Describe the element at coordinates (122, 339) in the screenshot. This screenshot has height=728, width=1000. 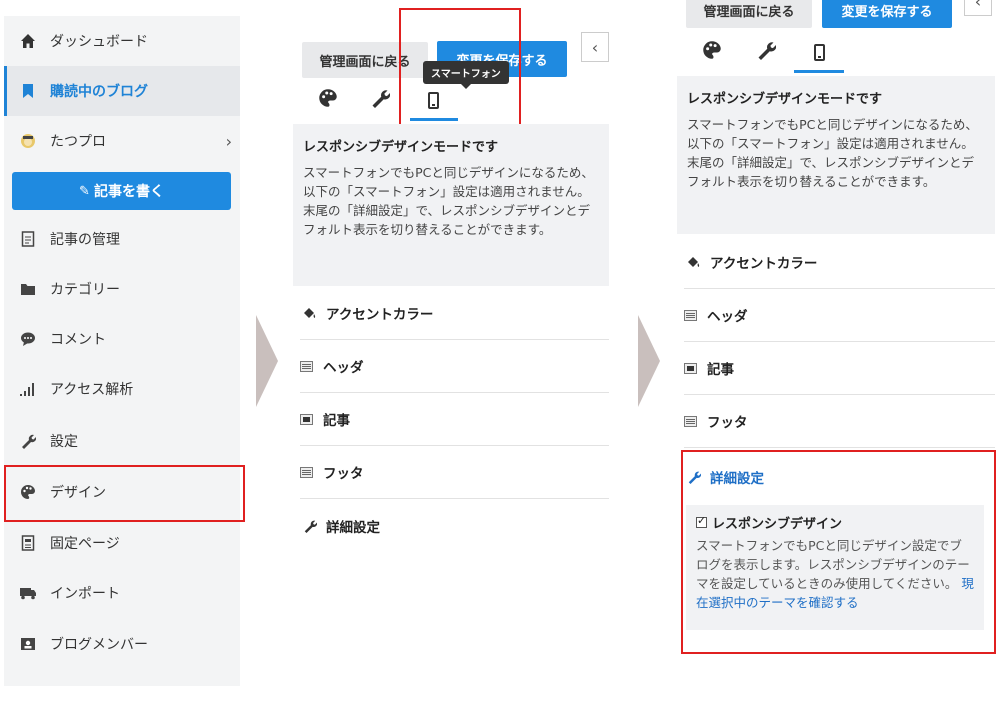
I see `sidebar-item-comment: コメント` at that location.